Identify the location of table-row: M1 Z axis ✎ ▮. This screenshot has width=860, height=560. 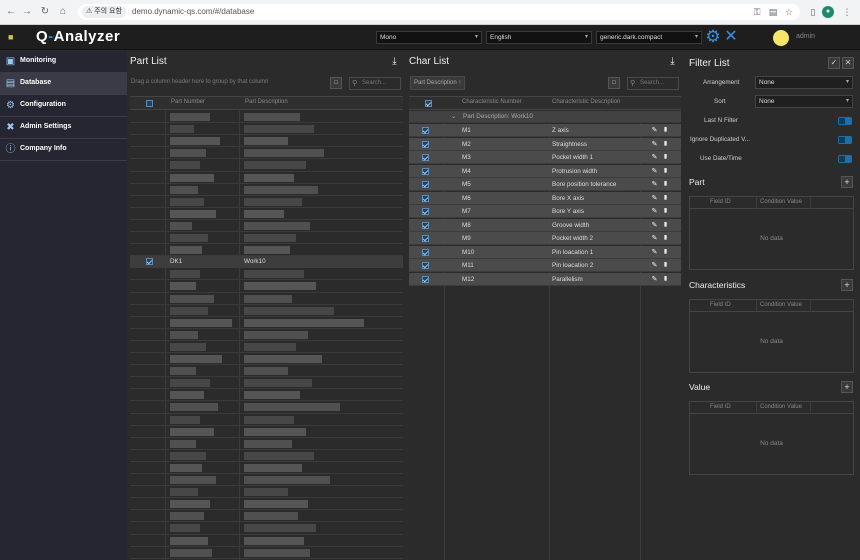
(545, 130).